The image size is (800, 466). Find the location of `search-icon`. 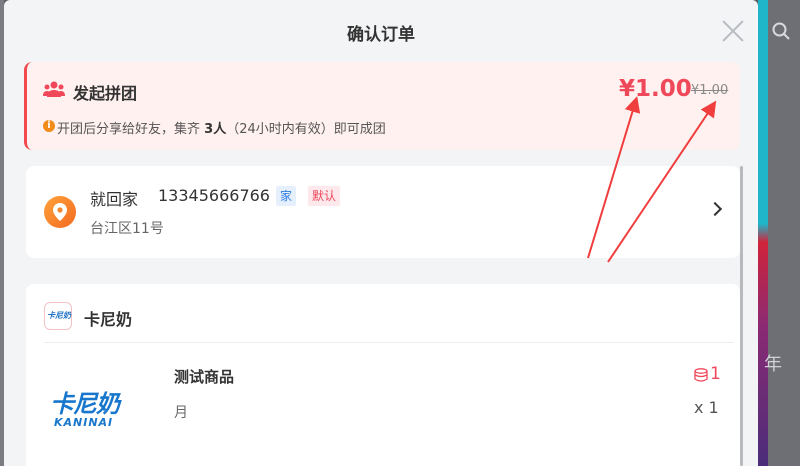

search-icon is located at coordinates (781, 33).